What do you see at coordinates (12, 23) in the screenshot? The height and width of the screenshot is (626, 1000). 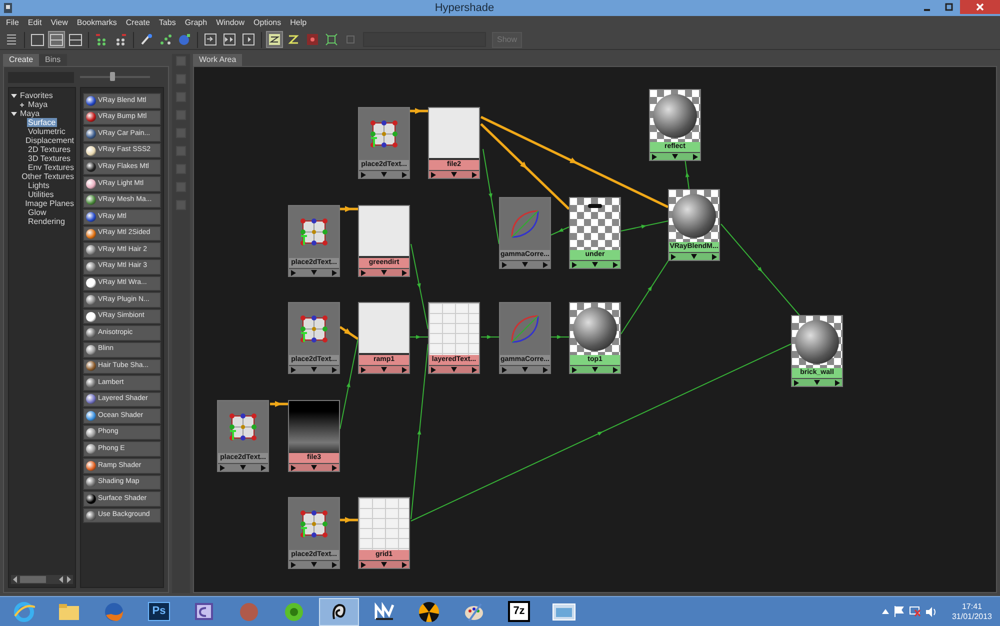 I see `menu-item: File` at bounding box center [12, 23].